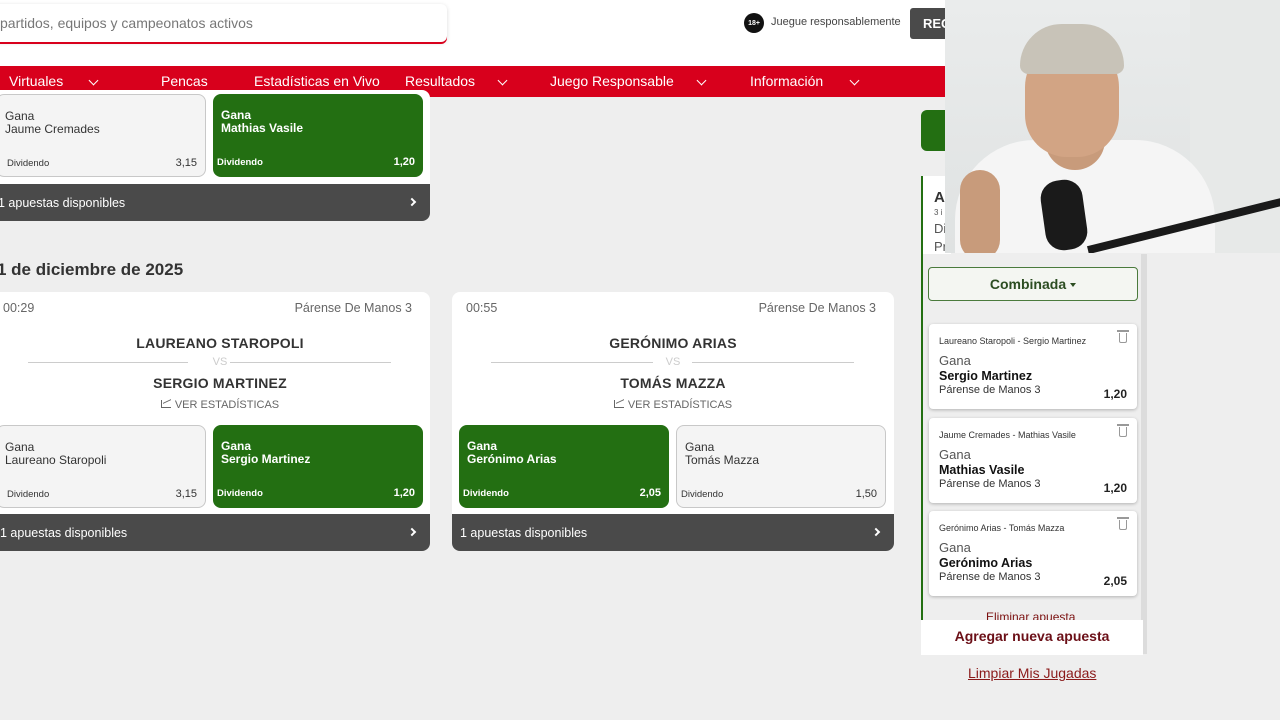 The height and width of the screenshot is (720, 1280). I want to click on odd-button-selected: Gana Mathias Vasile Dividendo 1,20, so click(318, 135).